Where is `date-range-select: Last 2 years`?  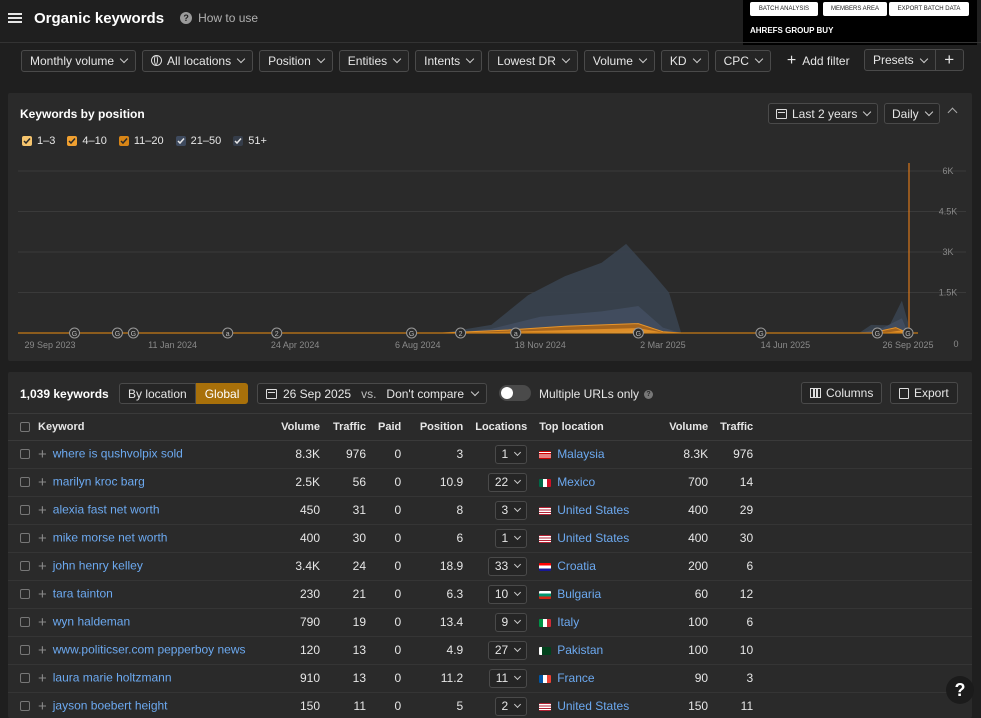 date-range-select: Last 2 years is located at coordinates (823, 113).